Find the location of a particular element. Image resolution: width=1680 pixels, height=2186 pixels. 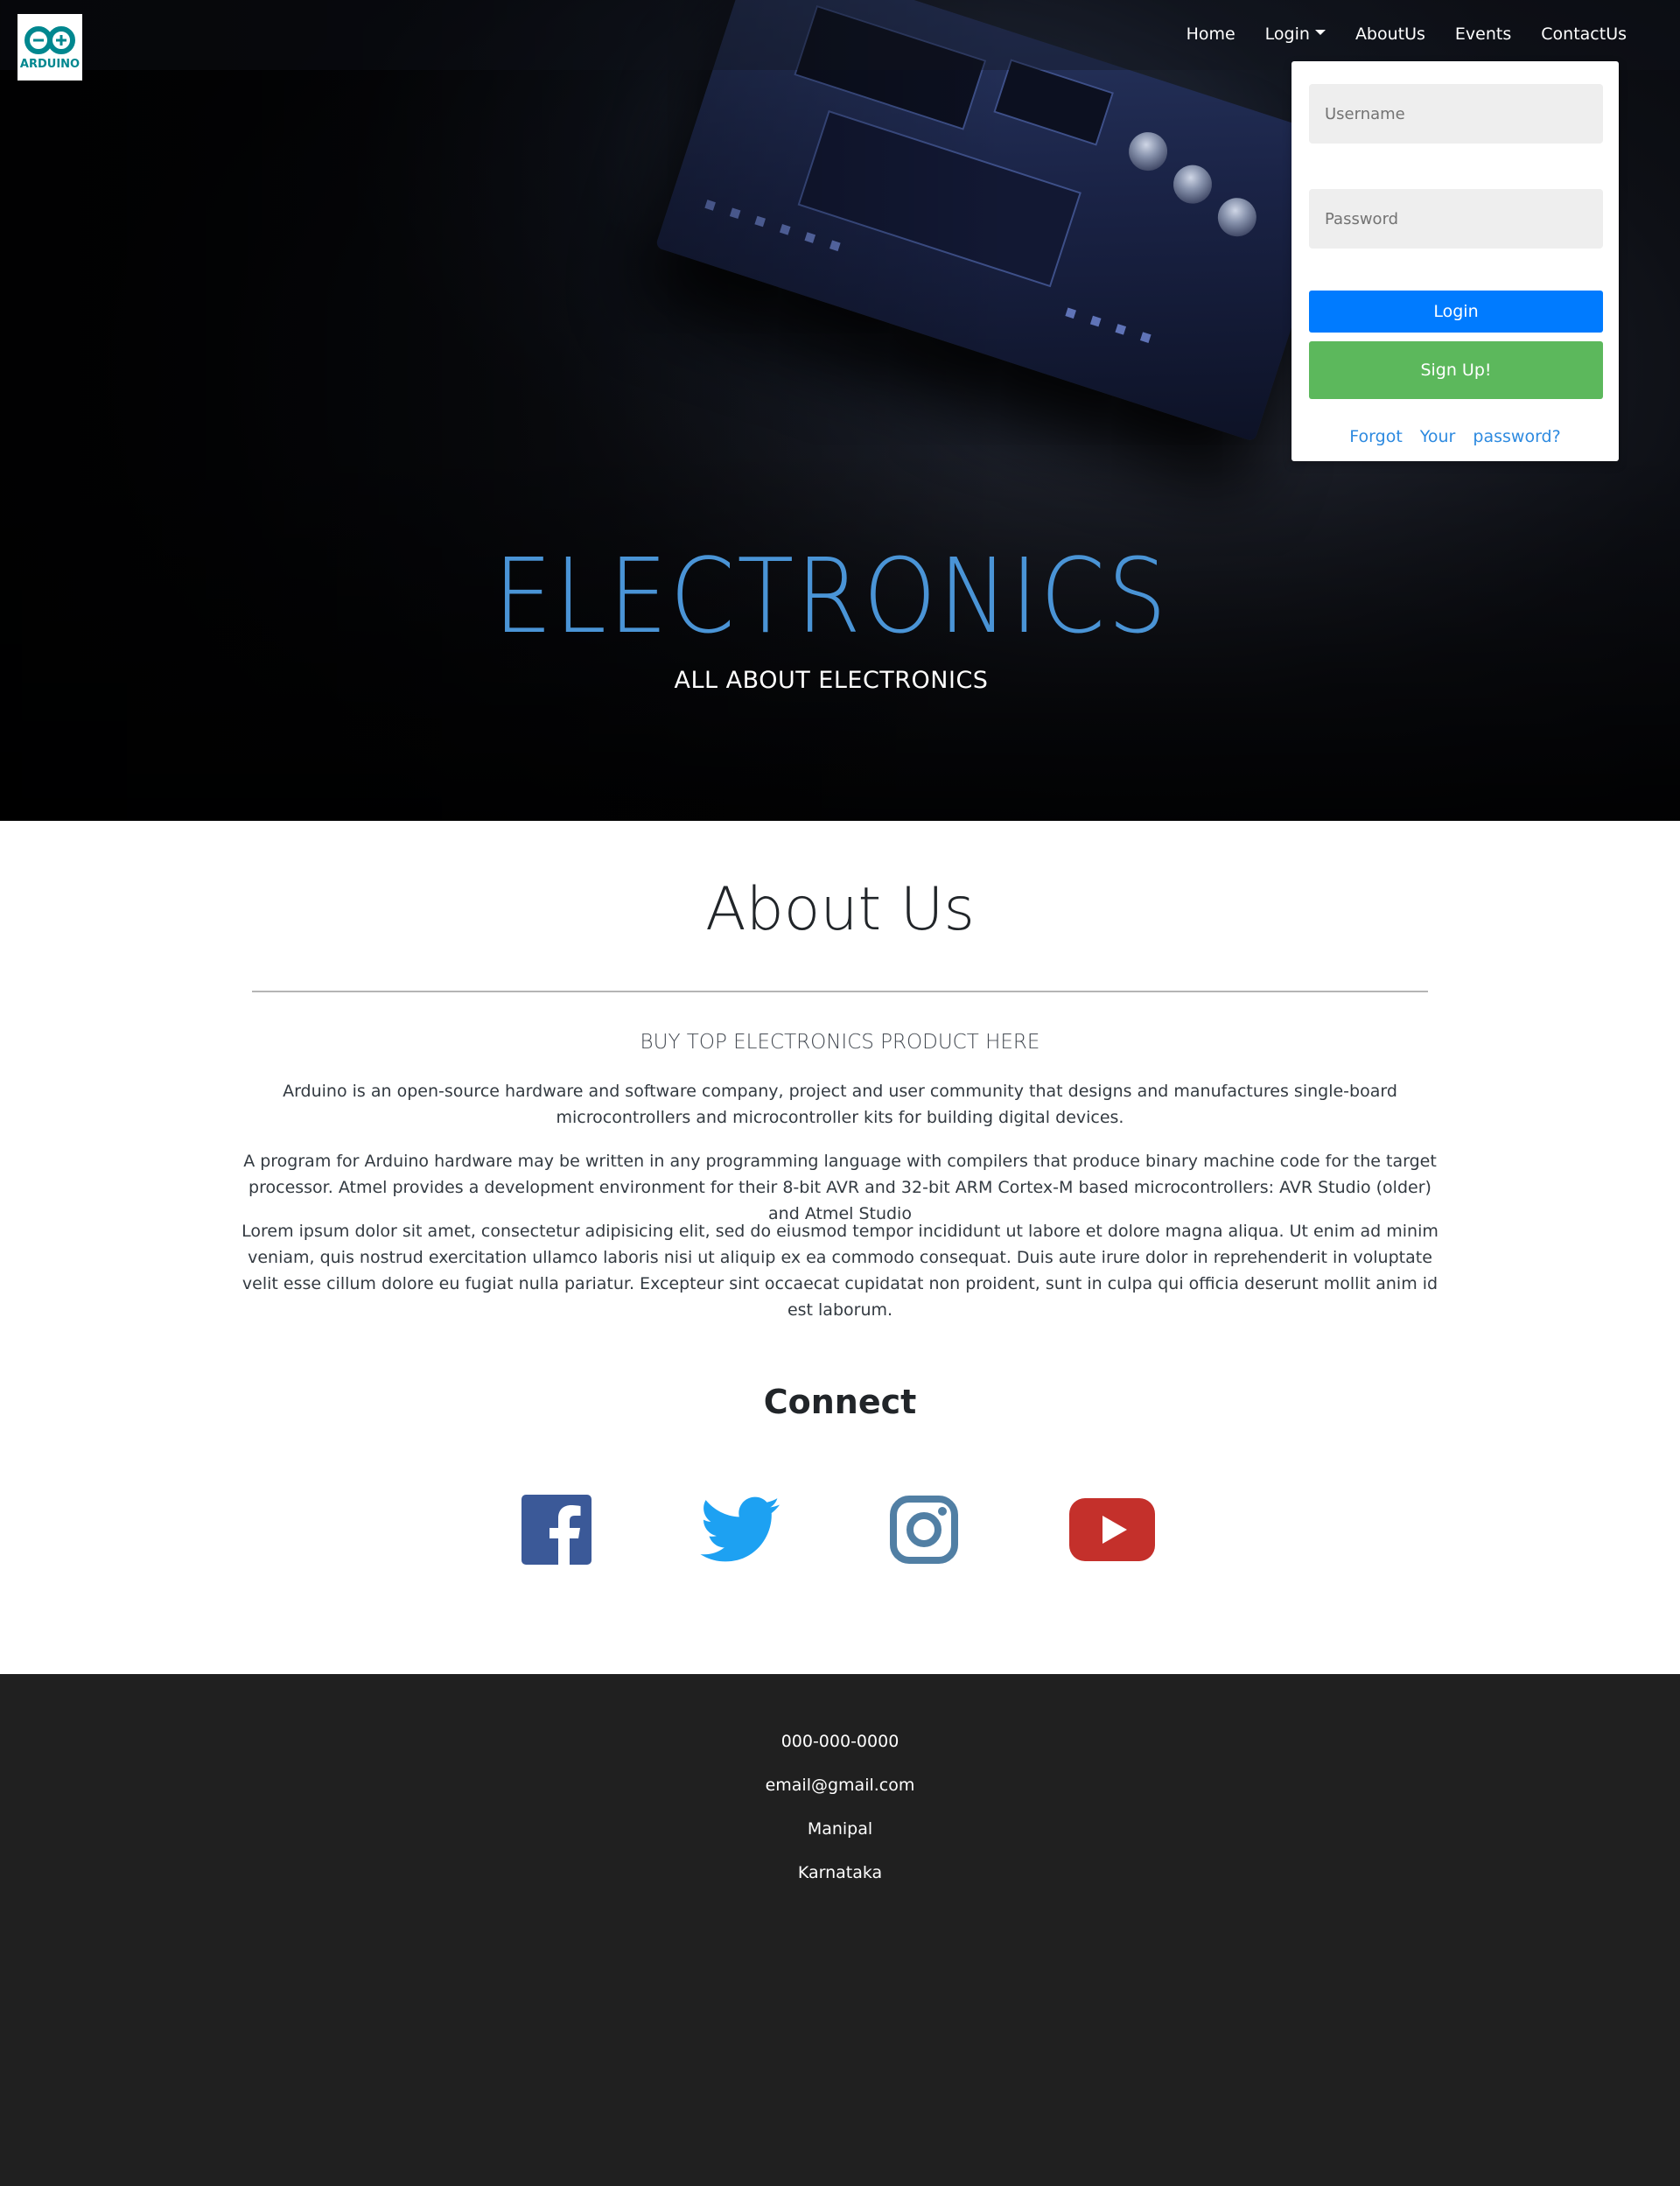

arduino-logo: ARDUINO is located at coordinates (50, 48).